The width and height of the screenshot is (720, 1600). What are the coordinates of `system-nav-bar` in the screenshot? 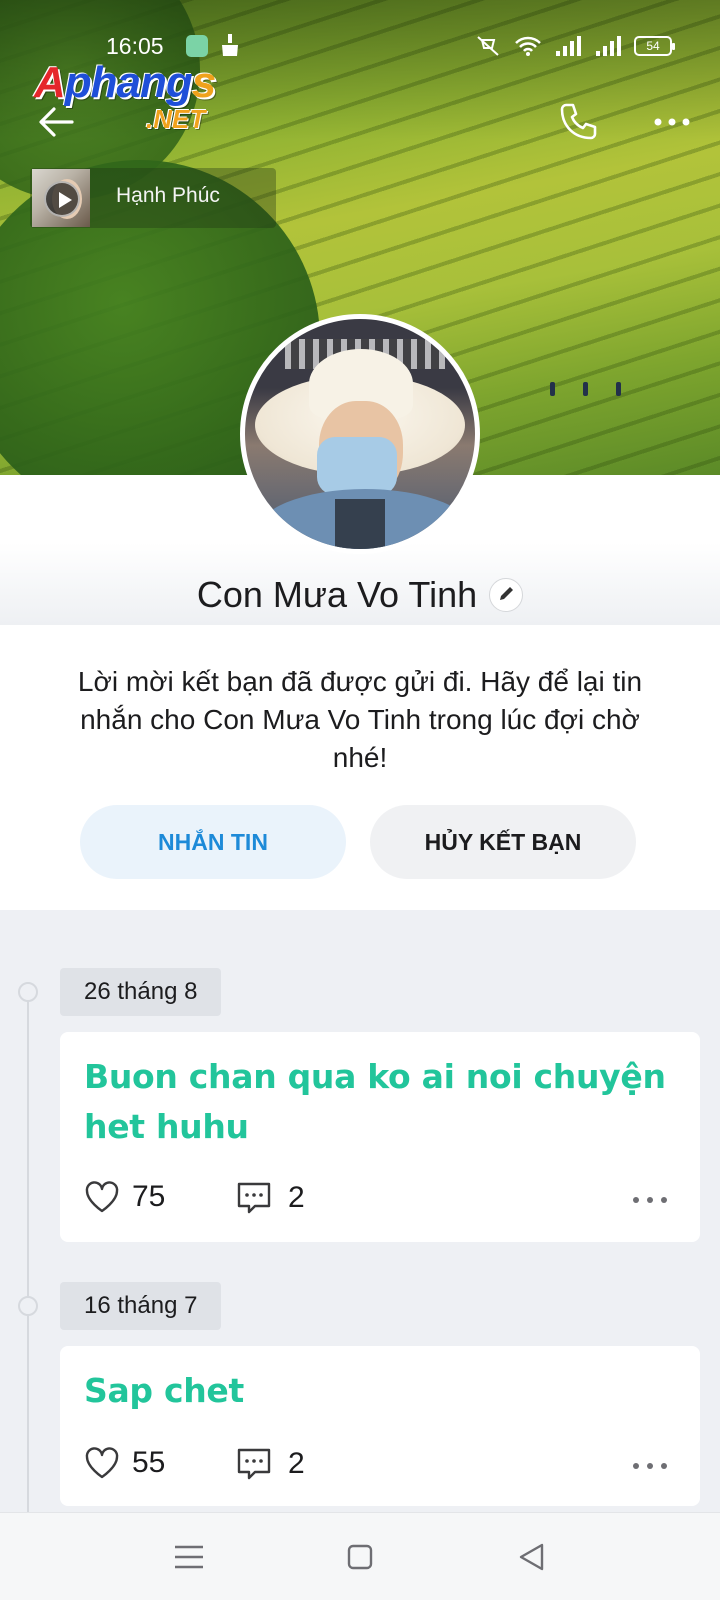 It's located at (360, 1556).